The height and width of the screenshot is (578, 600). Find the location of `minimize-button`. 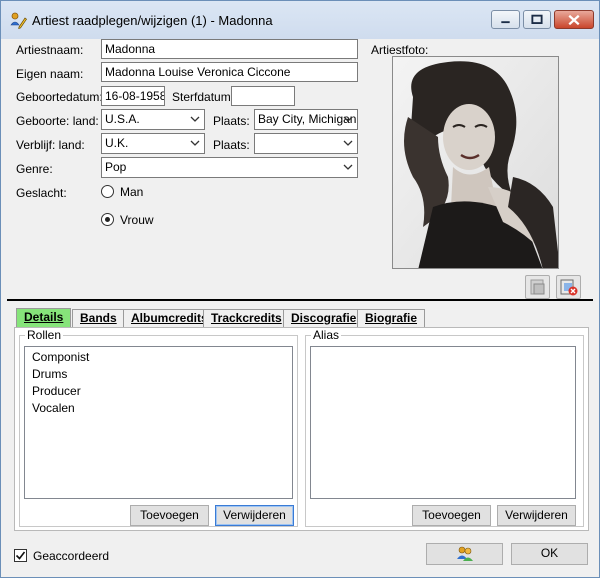

minimize-button is located at coordinates (505, 19).